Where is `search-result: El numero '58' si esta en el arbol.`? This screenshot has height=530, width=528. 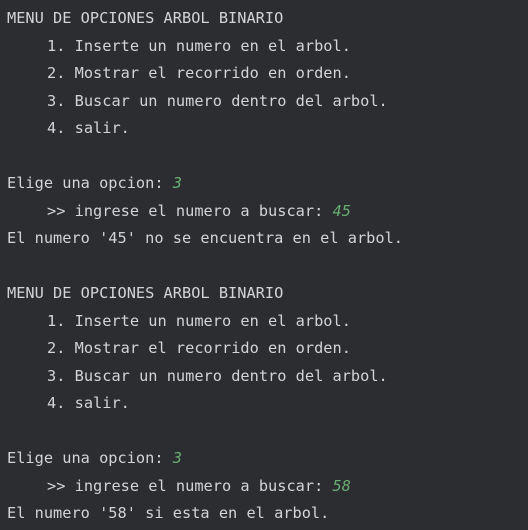 search-result: El numero '58' si esta en el arbol. is located at coordinates (168, 513).